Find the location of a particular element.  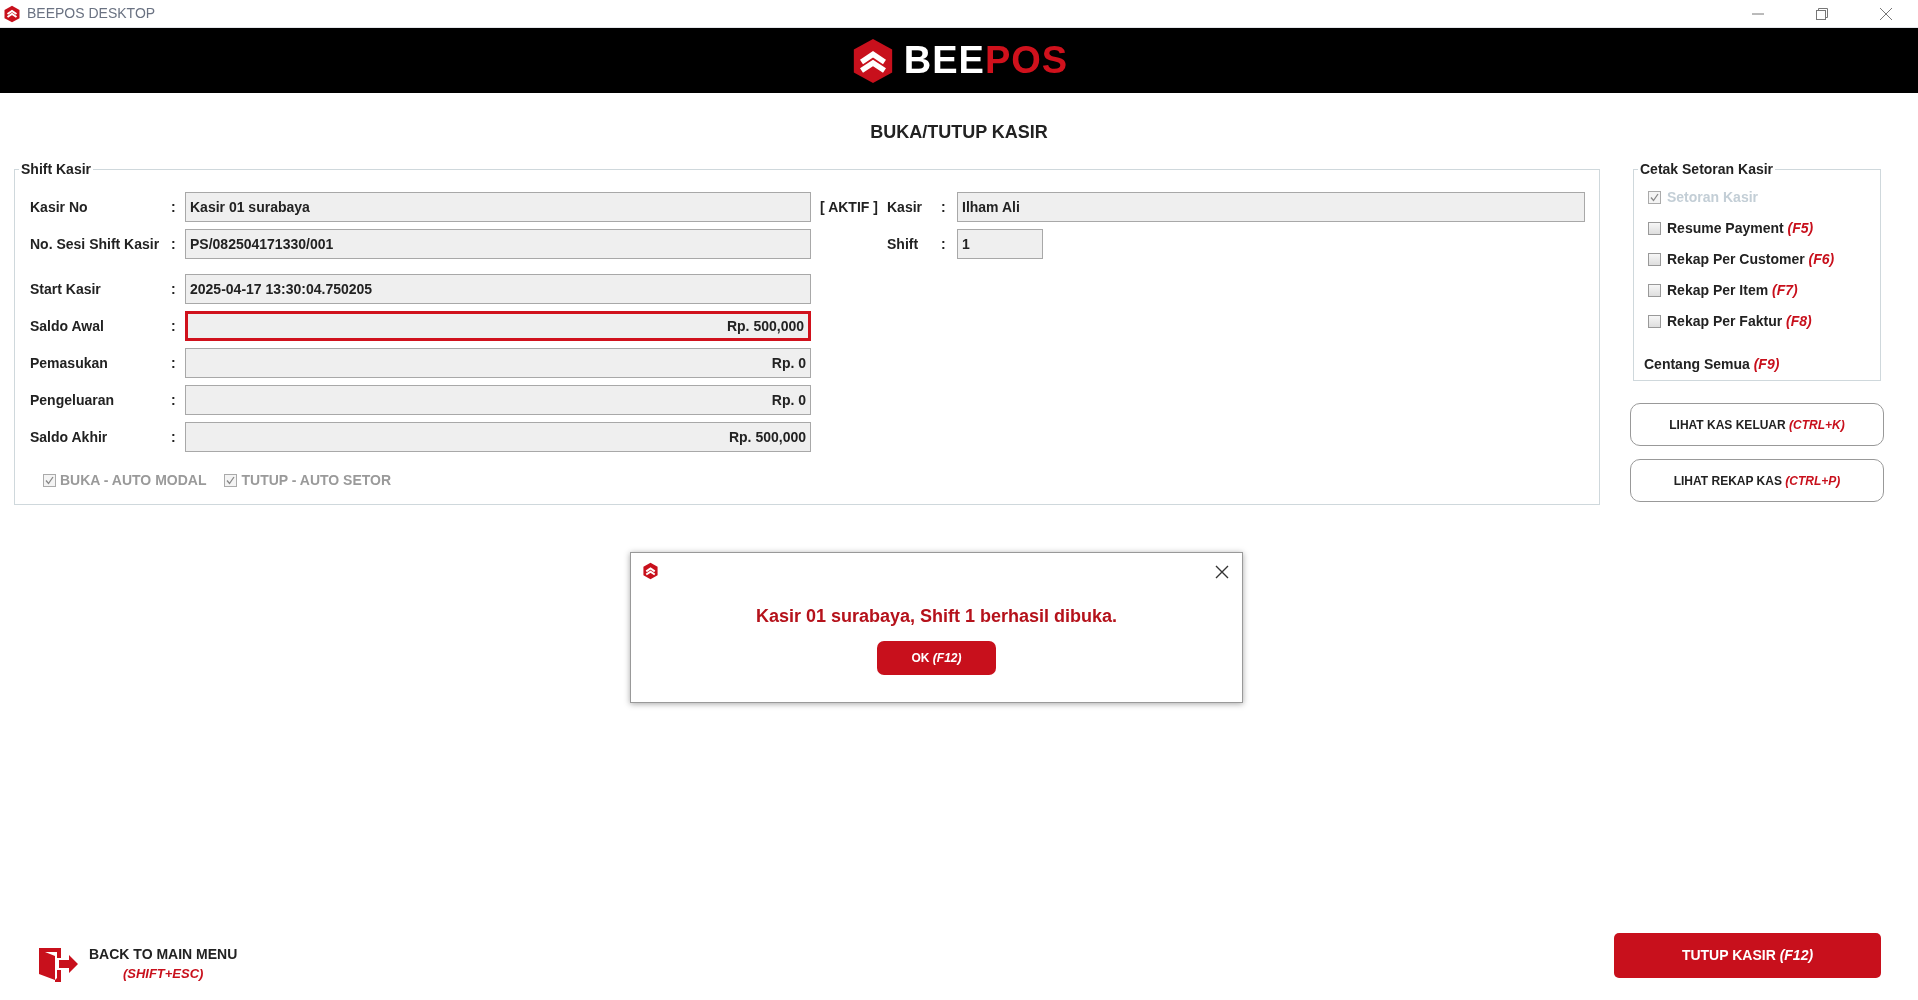

input-field: Kasir 01 surabaya is located at coordinates (498, 207).